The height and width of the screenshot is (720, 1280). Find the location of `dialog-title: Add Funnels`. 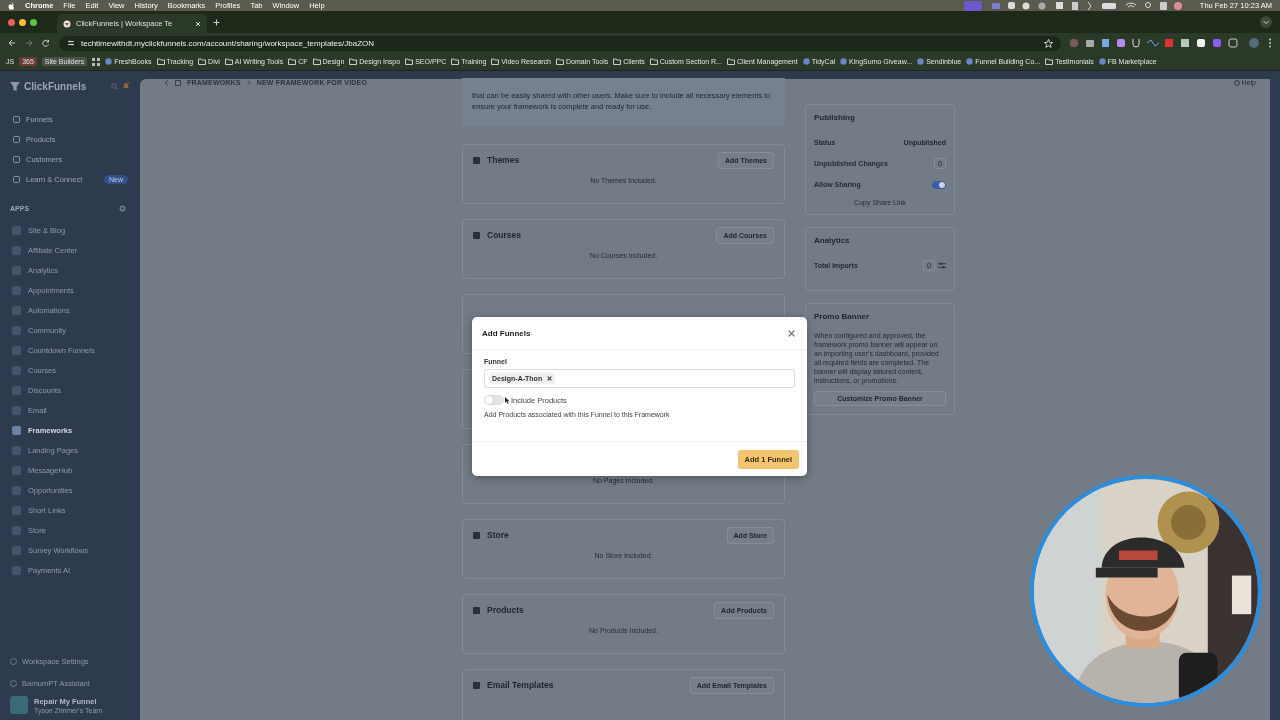

dialog-title: Add Funnels is located at coordinates (506, 333).